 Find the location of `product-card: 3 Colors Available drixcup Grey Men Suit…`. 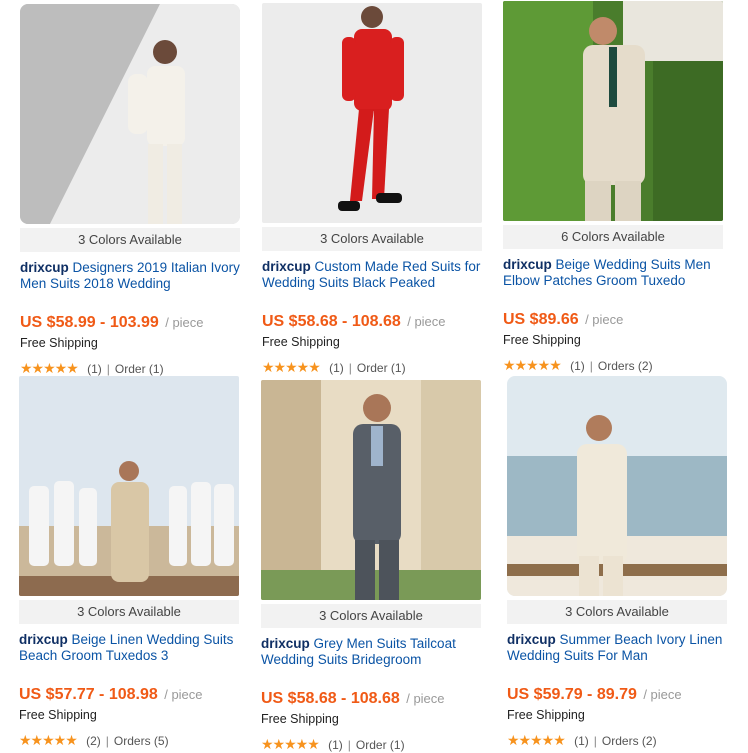

product-card: 3 Colors Available drixcup Grey Men Suit… is located at coordinates (371, 566).